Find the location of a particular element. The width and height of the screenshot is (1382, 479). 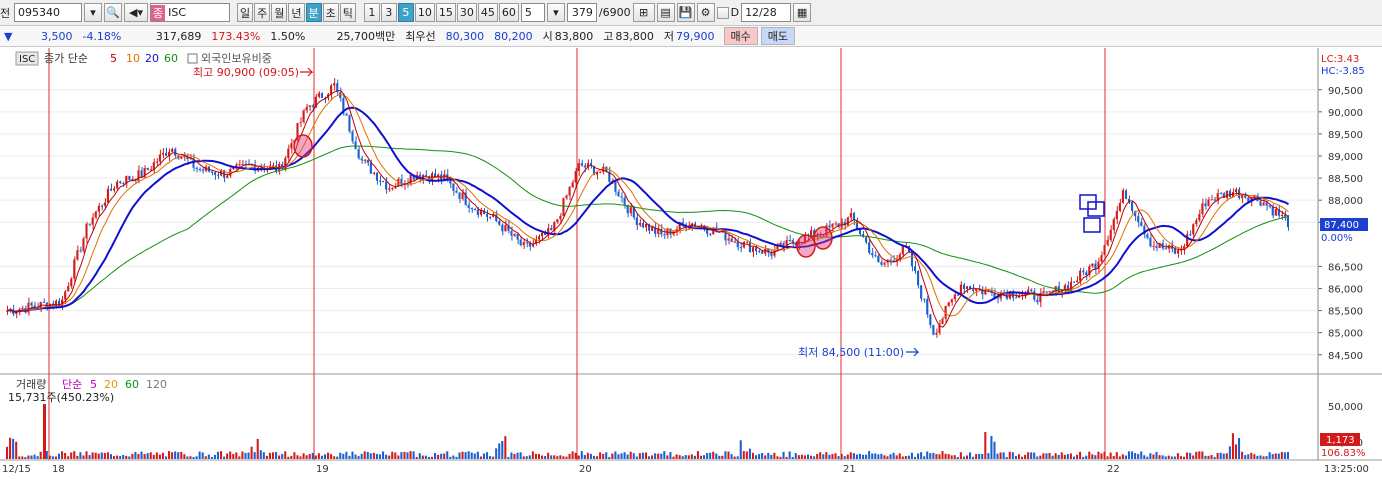

period-tab-6: 틱 is located at coordinates (347, 12).